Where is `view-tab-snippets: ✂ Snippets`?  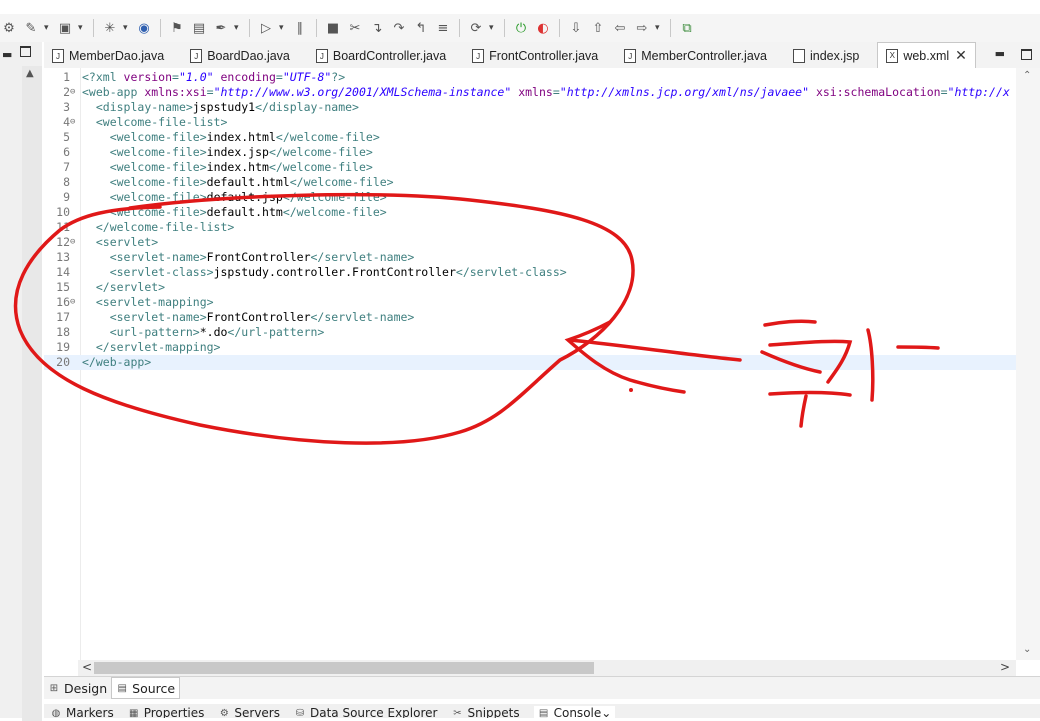
view-tab-snippets: ✂ Snippets is located at coordinates (485, 712).